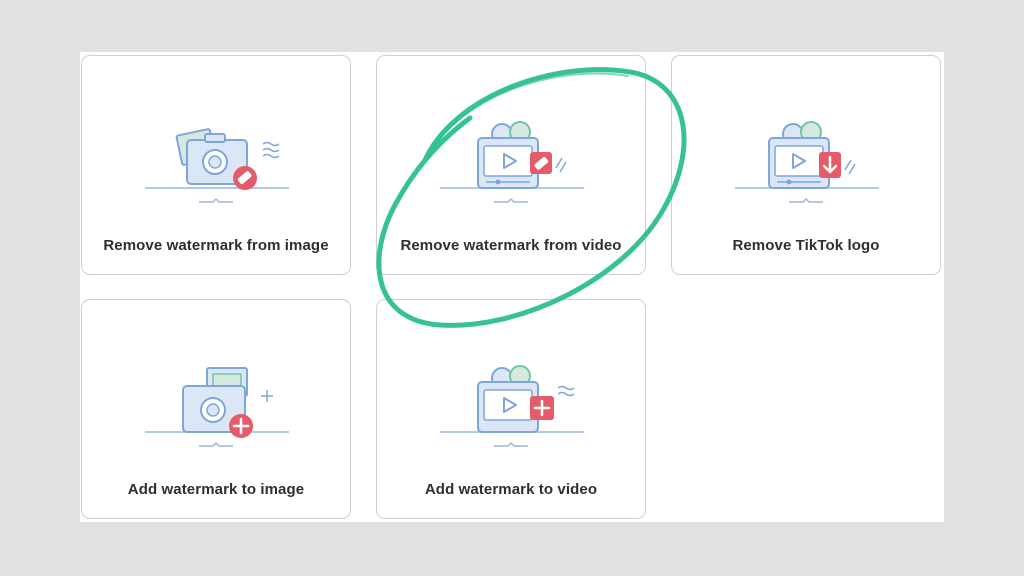 This screenshot has height=576, width=1024. Describe the element at coordinates (216, 489) in the screenshot. I see `card-label: Add watermark to image` at that location.